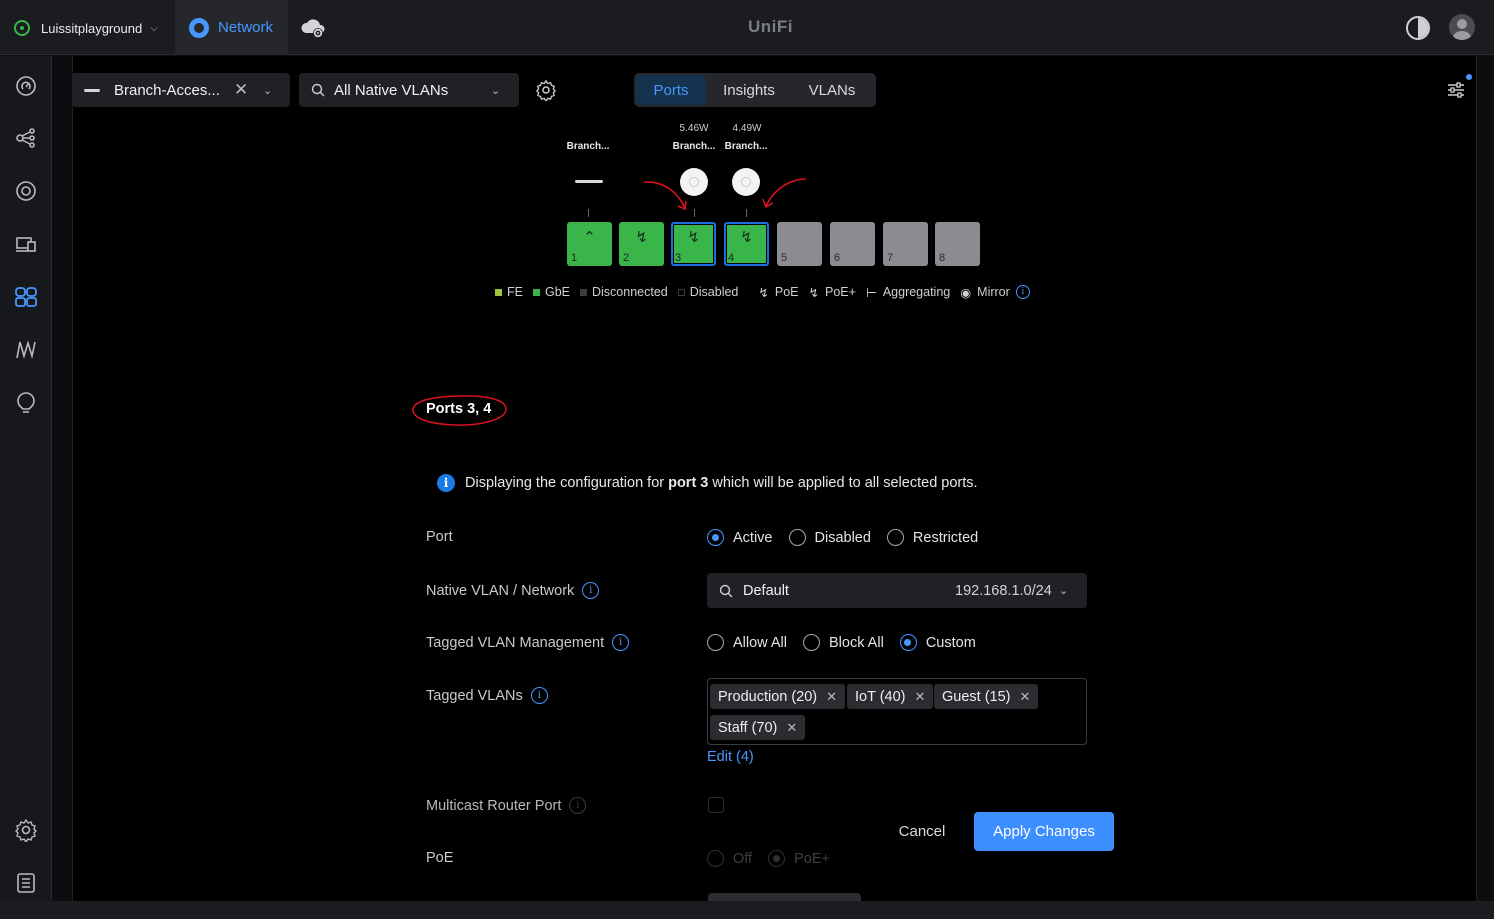 The height and width of the screenshot is (919, 1494). What do you see at coordinates (829, 537) in the screenshot?
I see `radio-disabled: Disabled` at bounding box center [829, 537].